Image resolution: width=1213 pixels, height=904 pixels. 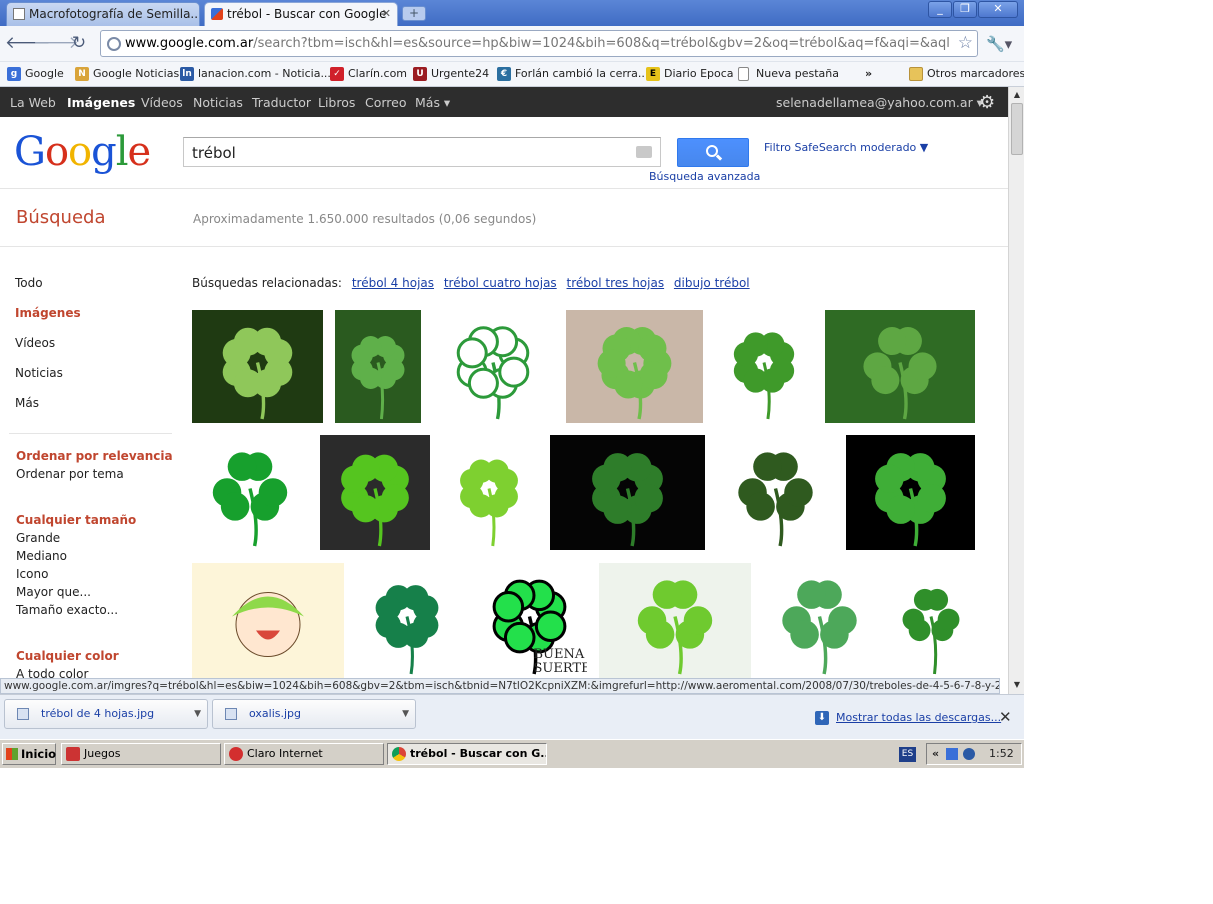 What do you see at coordinates (616, 283) in the screenshot?
I see `related-link: trébol tres hojas` at bounding box center [616, 283].